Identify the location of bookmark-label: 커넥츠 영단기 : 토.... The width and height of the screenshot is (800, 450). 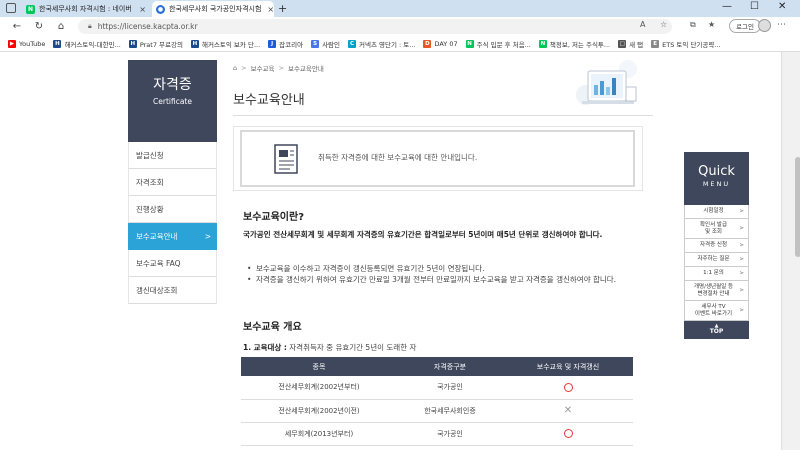
(387, 44).